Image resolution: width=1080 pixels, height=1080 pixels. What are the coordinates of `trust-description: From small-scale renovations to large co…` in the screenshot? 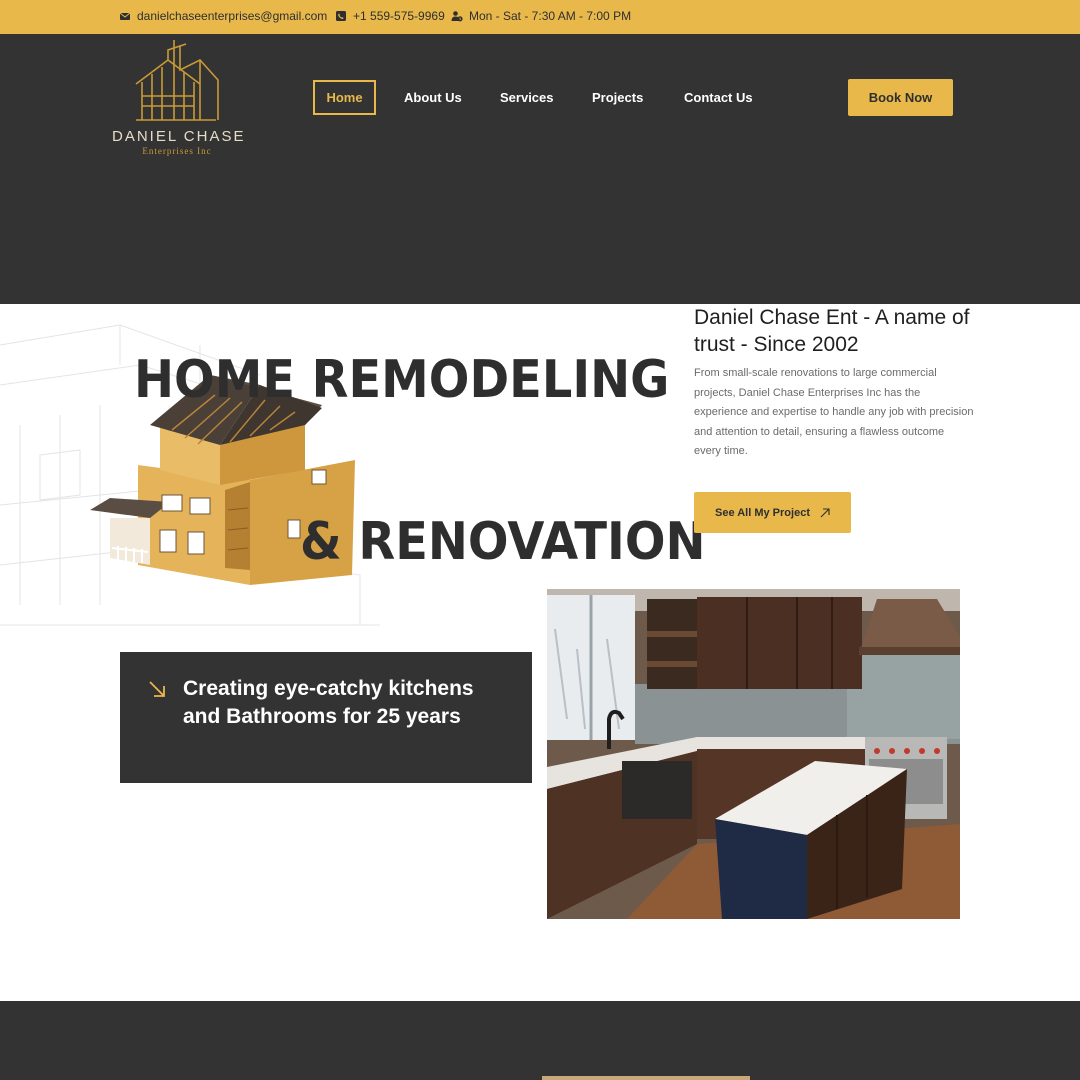 It's located at (834, 412).